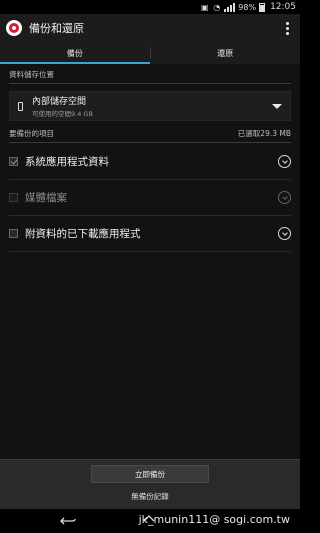 Image resolution: width=320 pixels, height=533 pixels. I want to click on storage-available: 可使用的空間9.4 GB, so click(62, 114).